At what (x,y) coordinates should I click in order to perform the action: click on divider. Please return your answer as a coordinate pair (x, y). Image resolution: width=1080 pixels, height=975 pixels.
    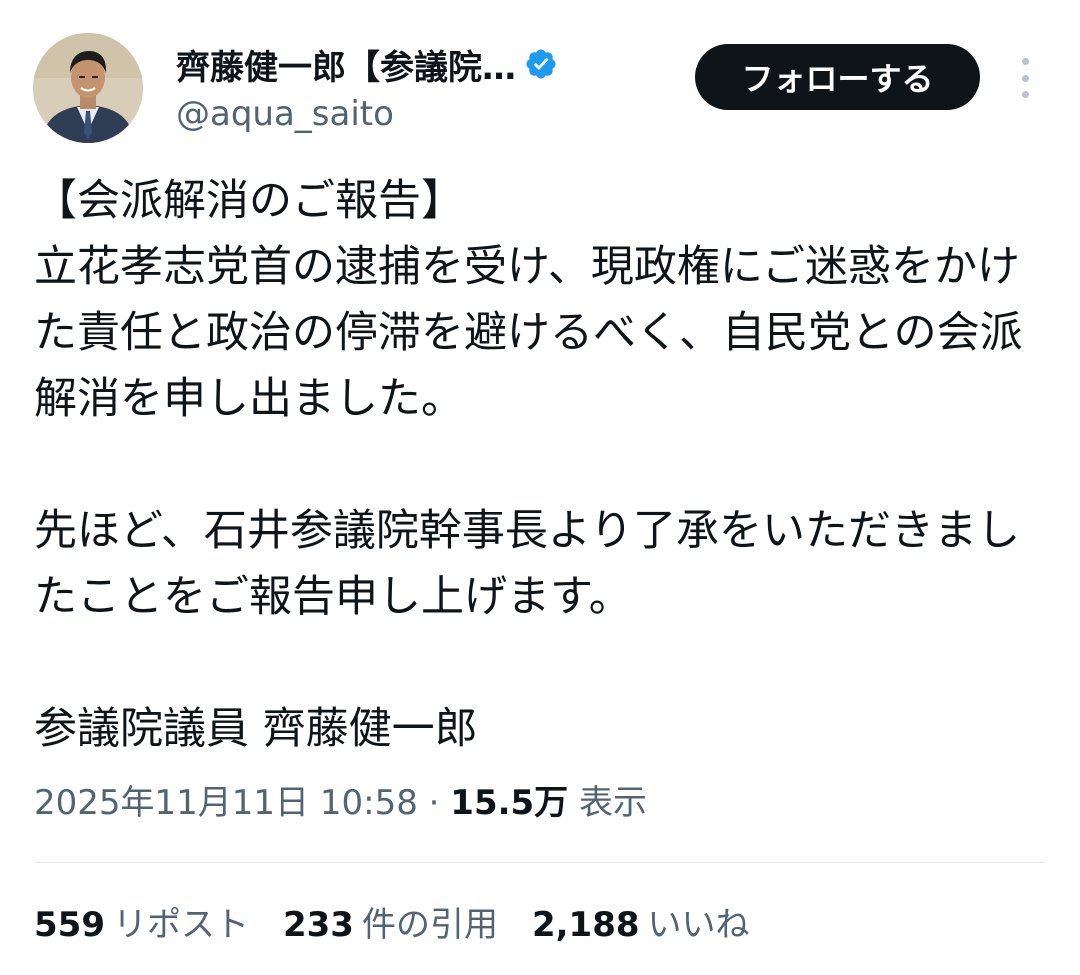
    Looking at the image, I should click on (540, 862).